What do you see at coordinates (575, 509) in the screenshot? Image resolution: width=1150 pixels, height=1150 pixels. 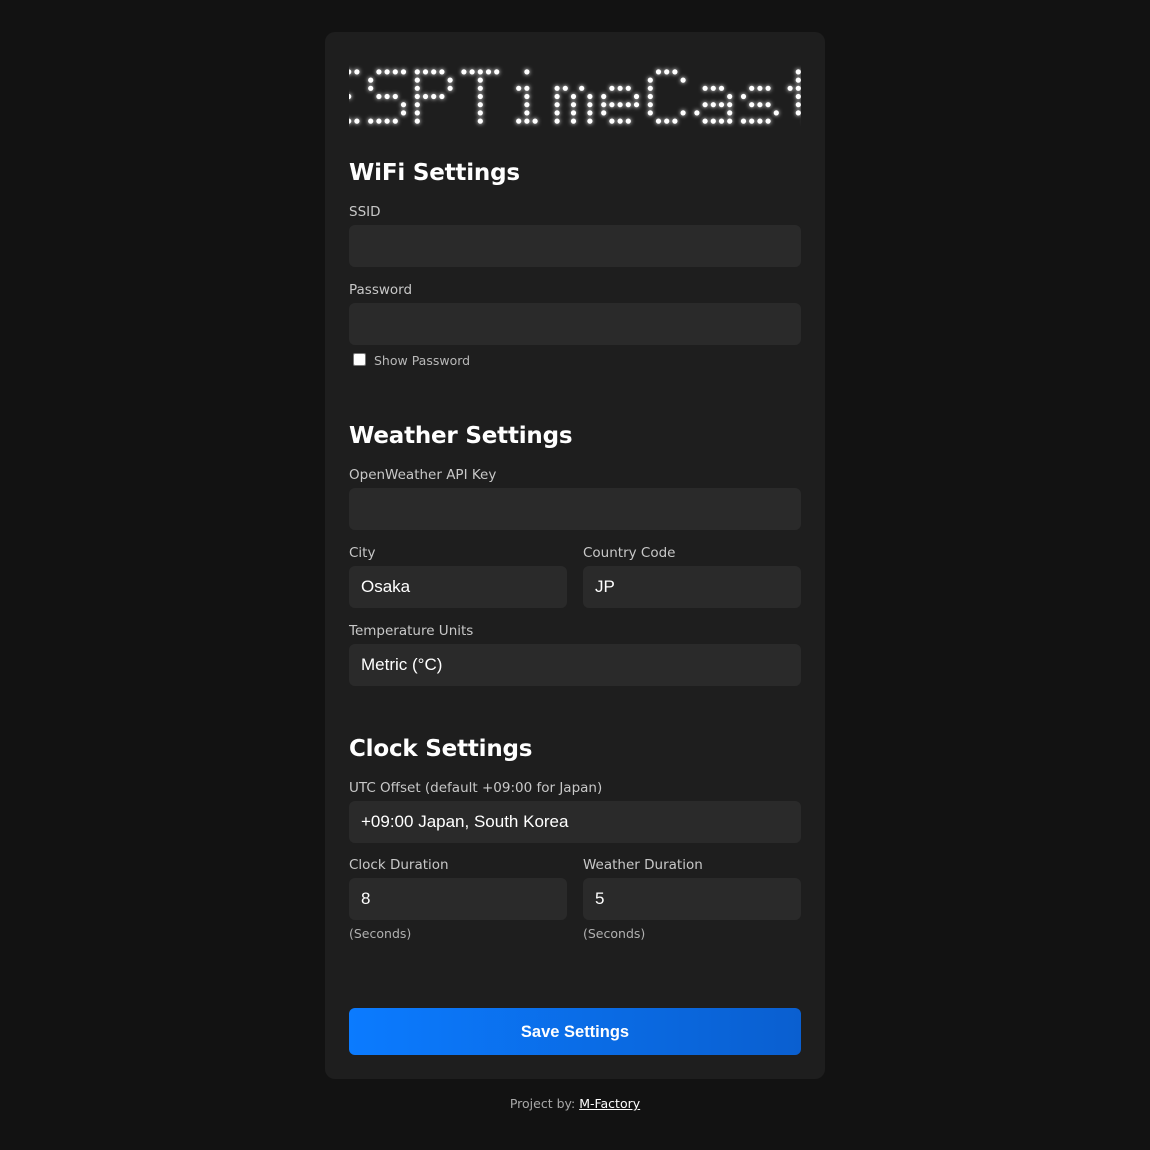 I see `api-key-input` at bounding box center [575, 509].